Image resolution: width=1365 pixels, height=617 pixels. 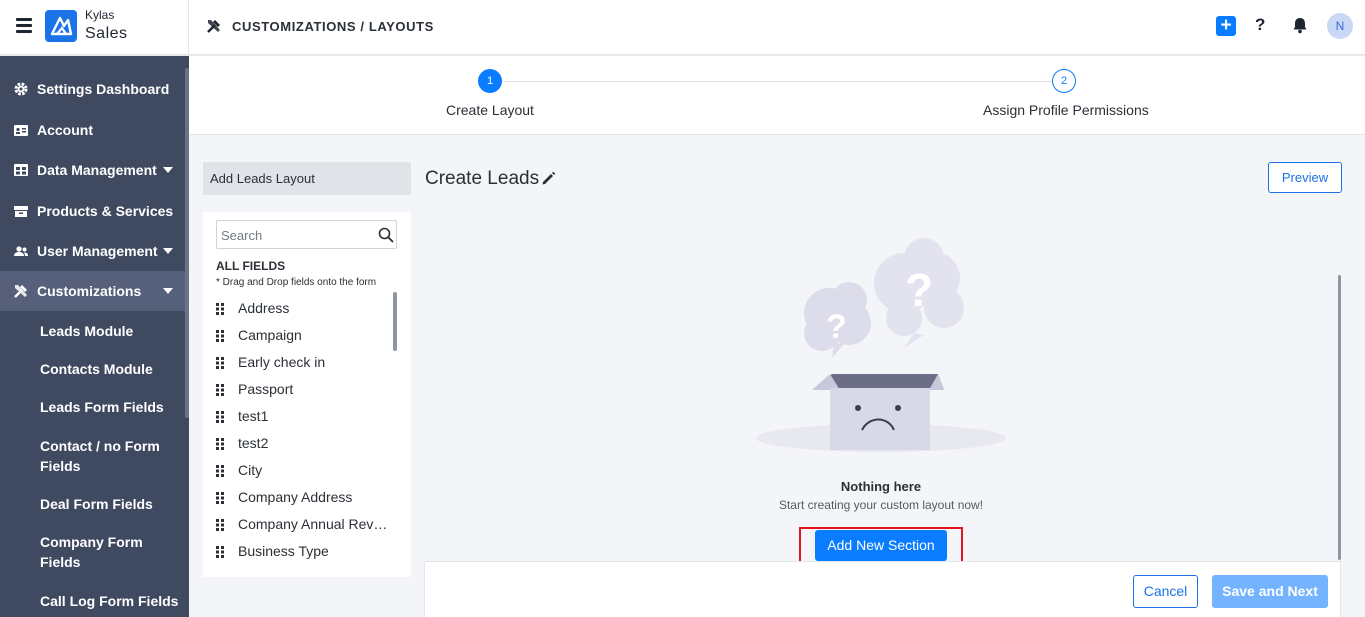 What do you see at coordinates (283, 551) in the screenshot?
I see `field-label: Business Type` at bounding box center [283, 551].